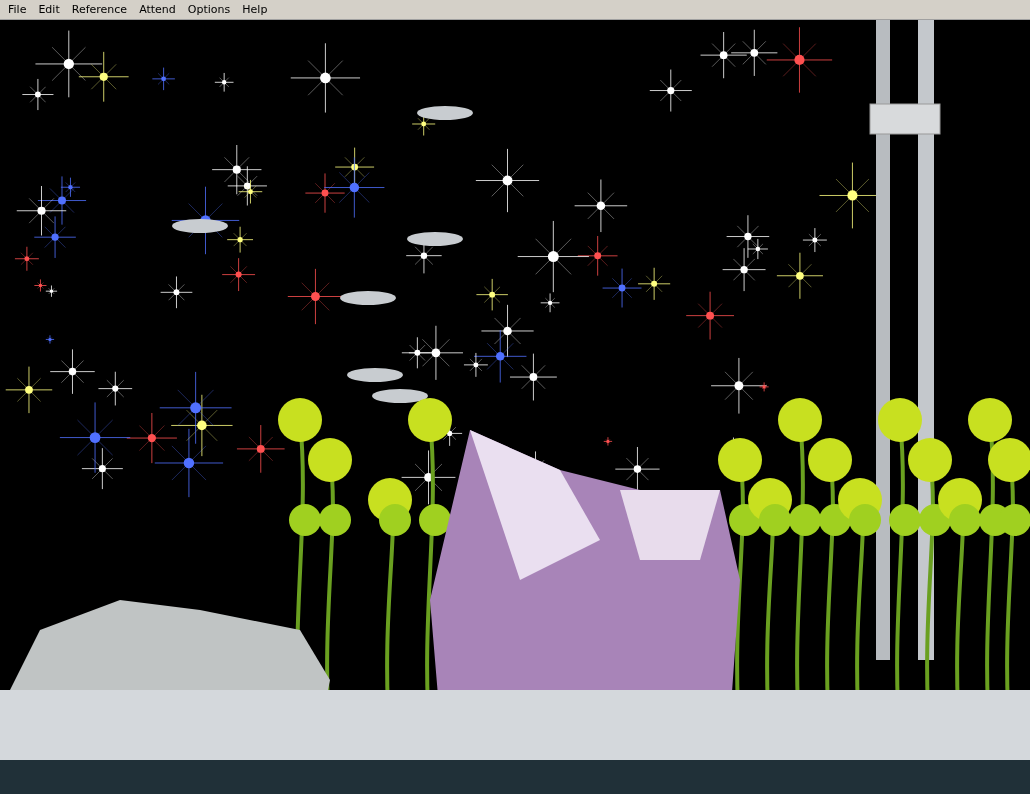 Image resolution: width=1030 pixels, height=794 pixels. I want to click on menu-item: Options, so click(209, 9).